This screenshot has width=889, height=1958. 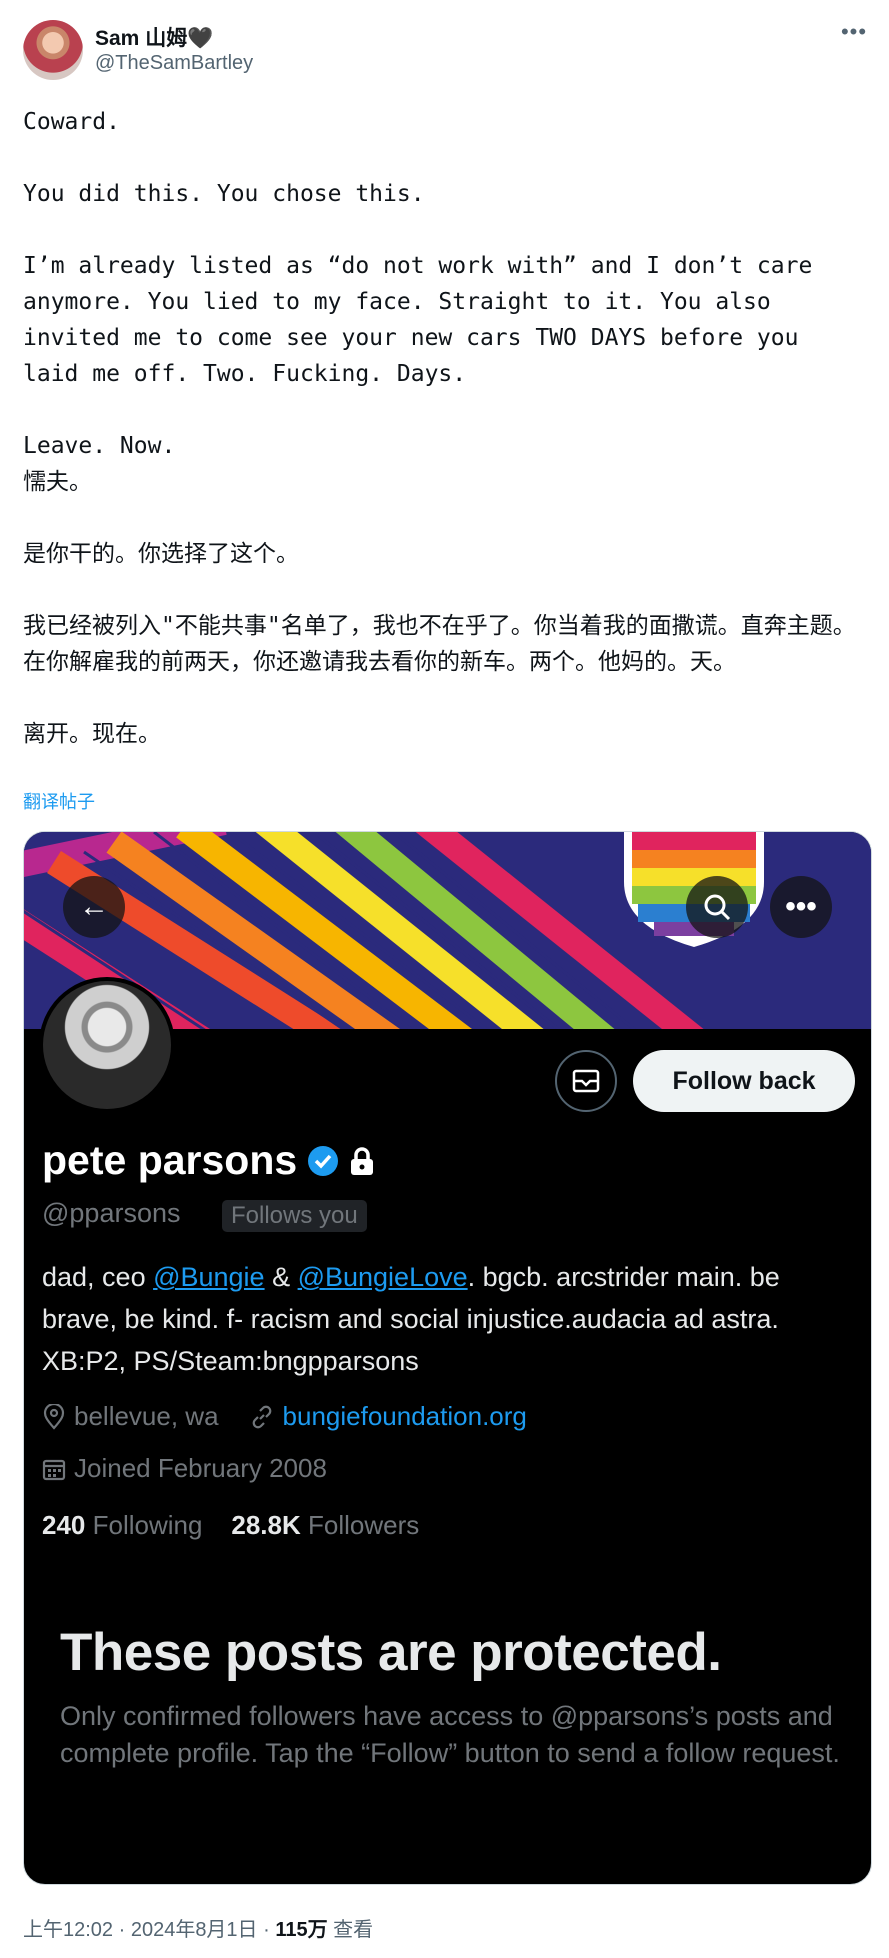 What do you see at coordinates (391, 1652) in the screenshot?
I see `protected-title: These posts are protected.` at bounding box center [391, 1652].